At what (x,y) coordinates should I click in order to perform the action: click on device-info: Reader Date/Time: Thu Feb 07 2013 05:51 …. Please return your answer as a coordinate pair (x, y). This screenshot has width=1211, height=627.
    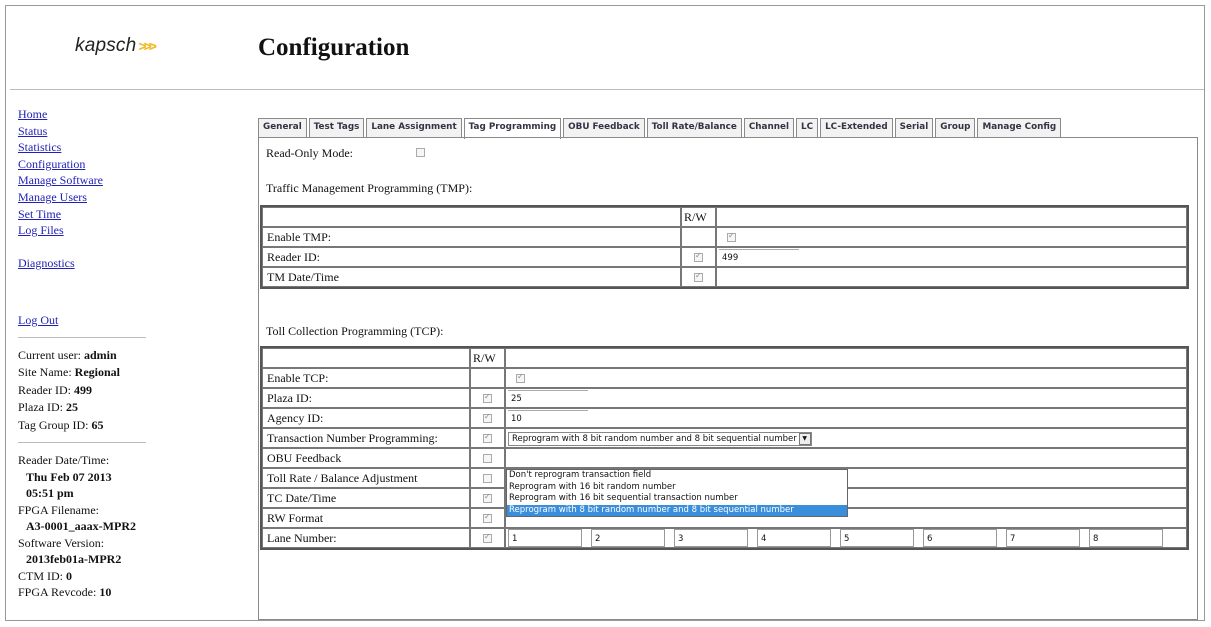
    Looking at the image, I should click on (83, 526).